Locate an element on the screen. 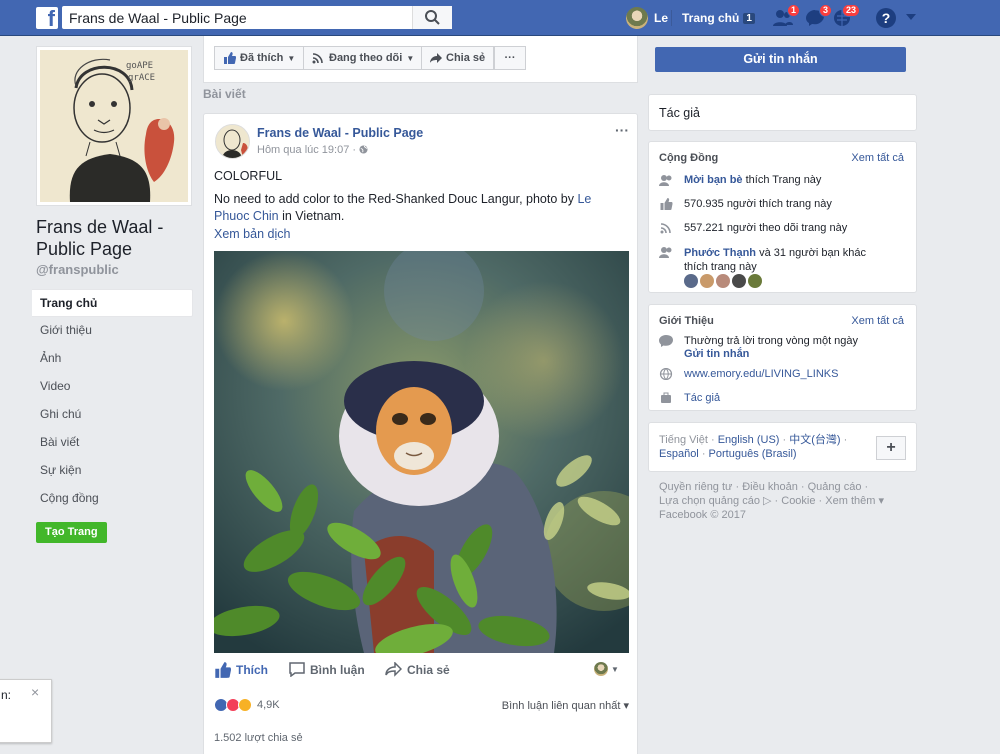 Image resolution: width=1000 pixels, height=754 pixels. nav-item-posts: Bài viết is located at coordinates (112, 443).